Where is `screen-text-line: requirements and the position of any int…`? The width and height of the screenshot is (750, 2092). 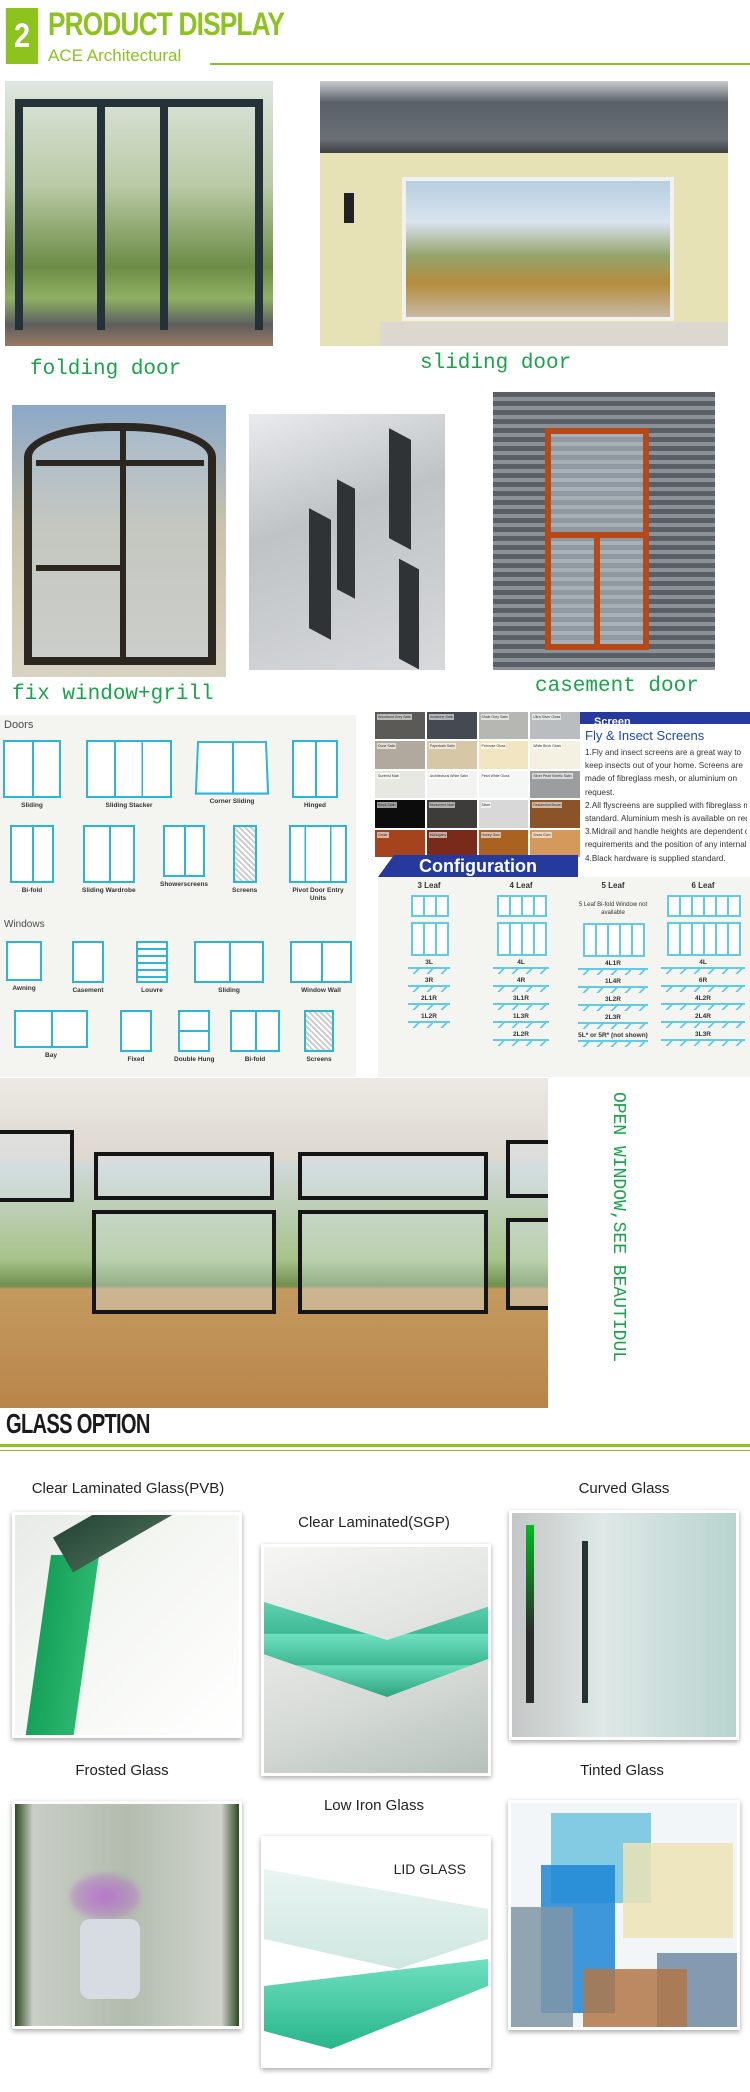
screen-text-line: requirements and the position of any int… is located at coordinates (666, 845).